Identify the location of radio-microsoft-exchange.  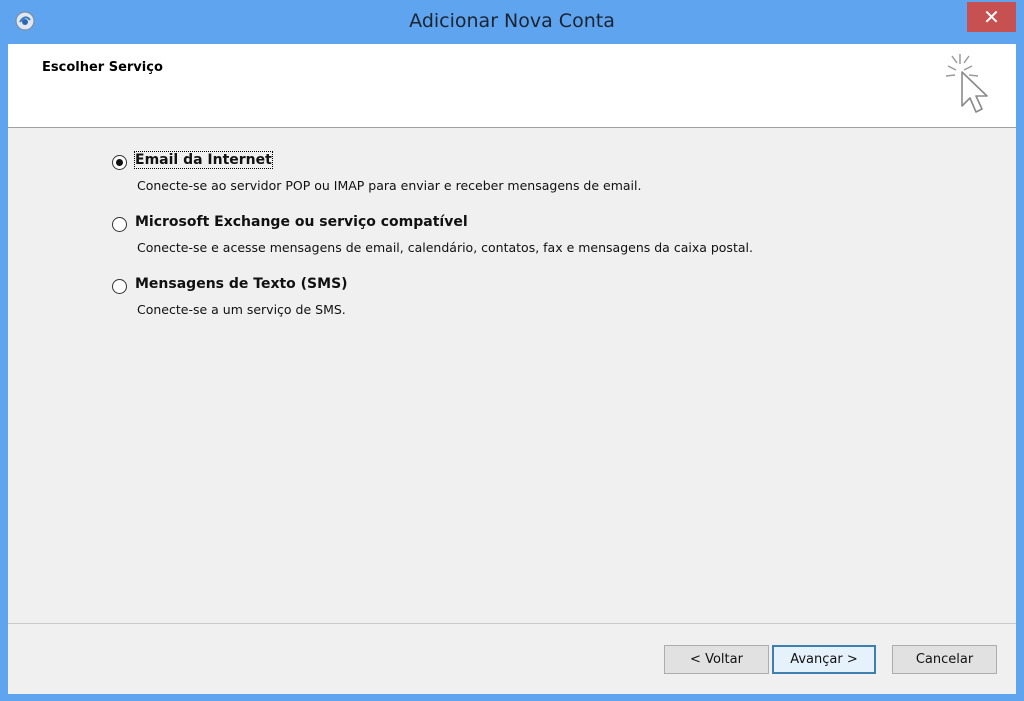
(119, 224).